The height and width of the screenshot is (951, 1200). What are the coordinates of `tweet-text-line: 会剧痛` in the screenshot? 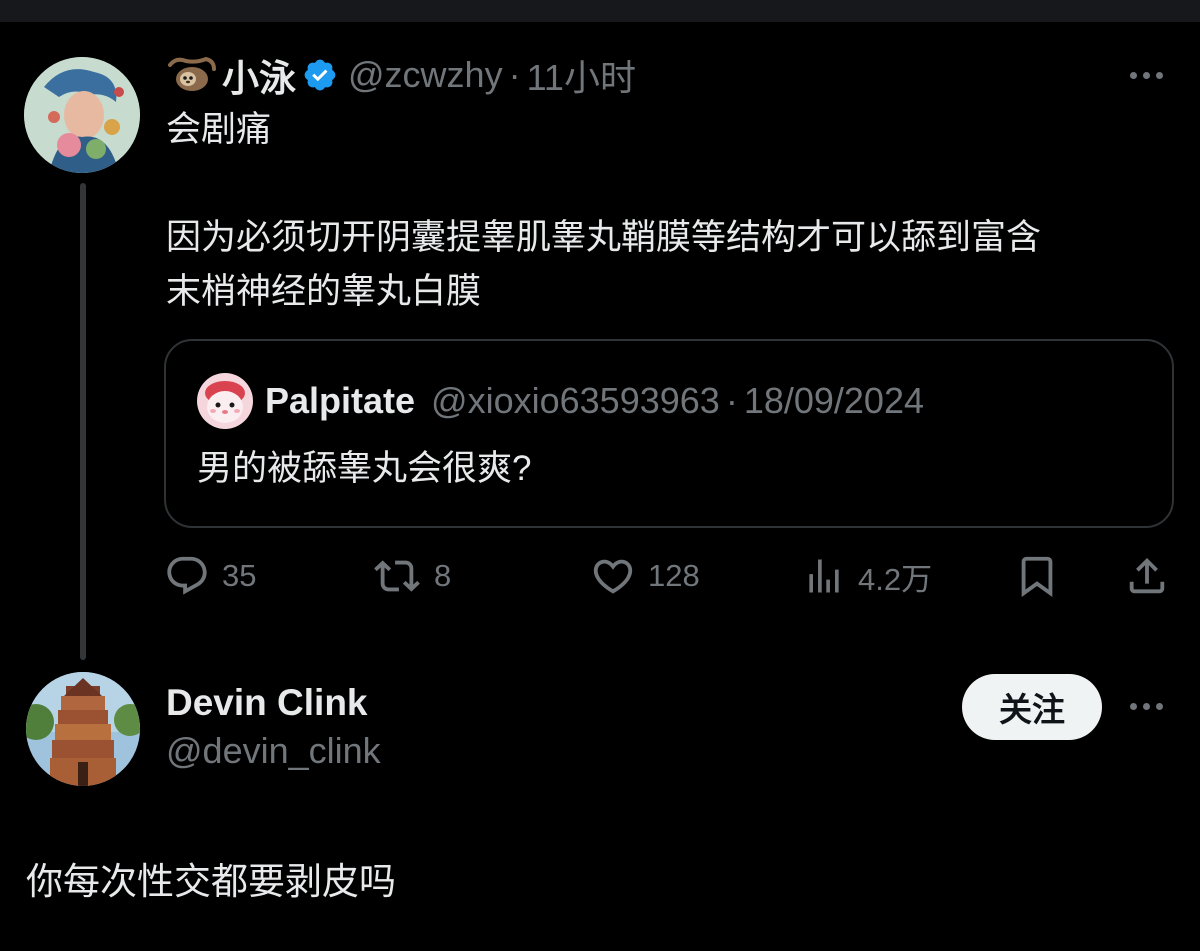 It's located at (219, 129).